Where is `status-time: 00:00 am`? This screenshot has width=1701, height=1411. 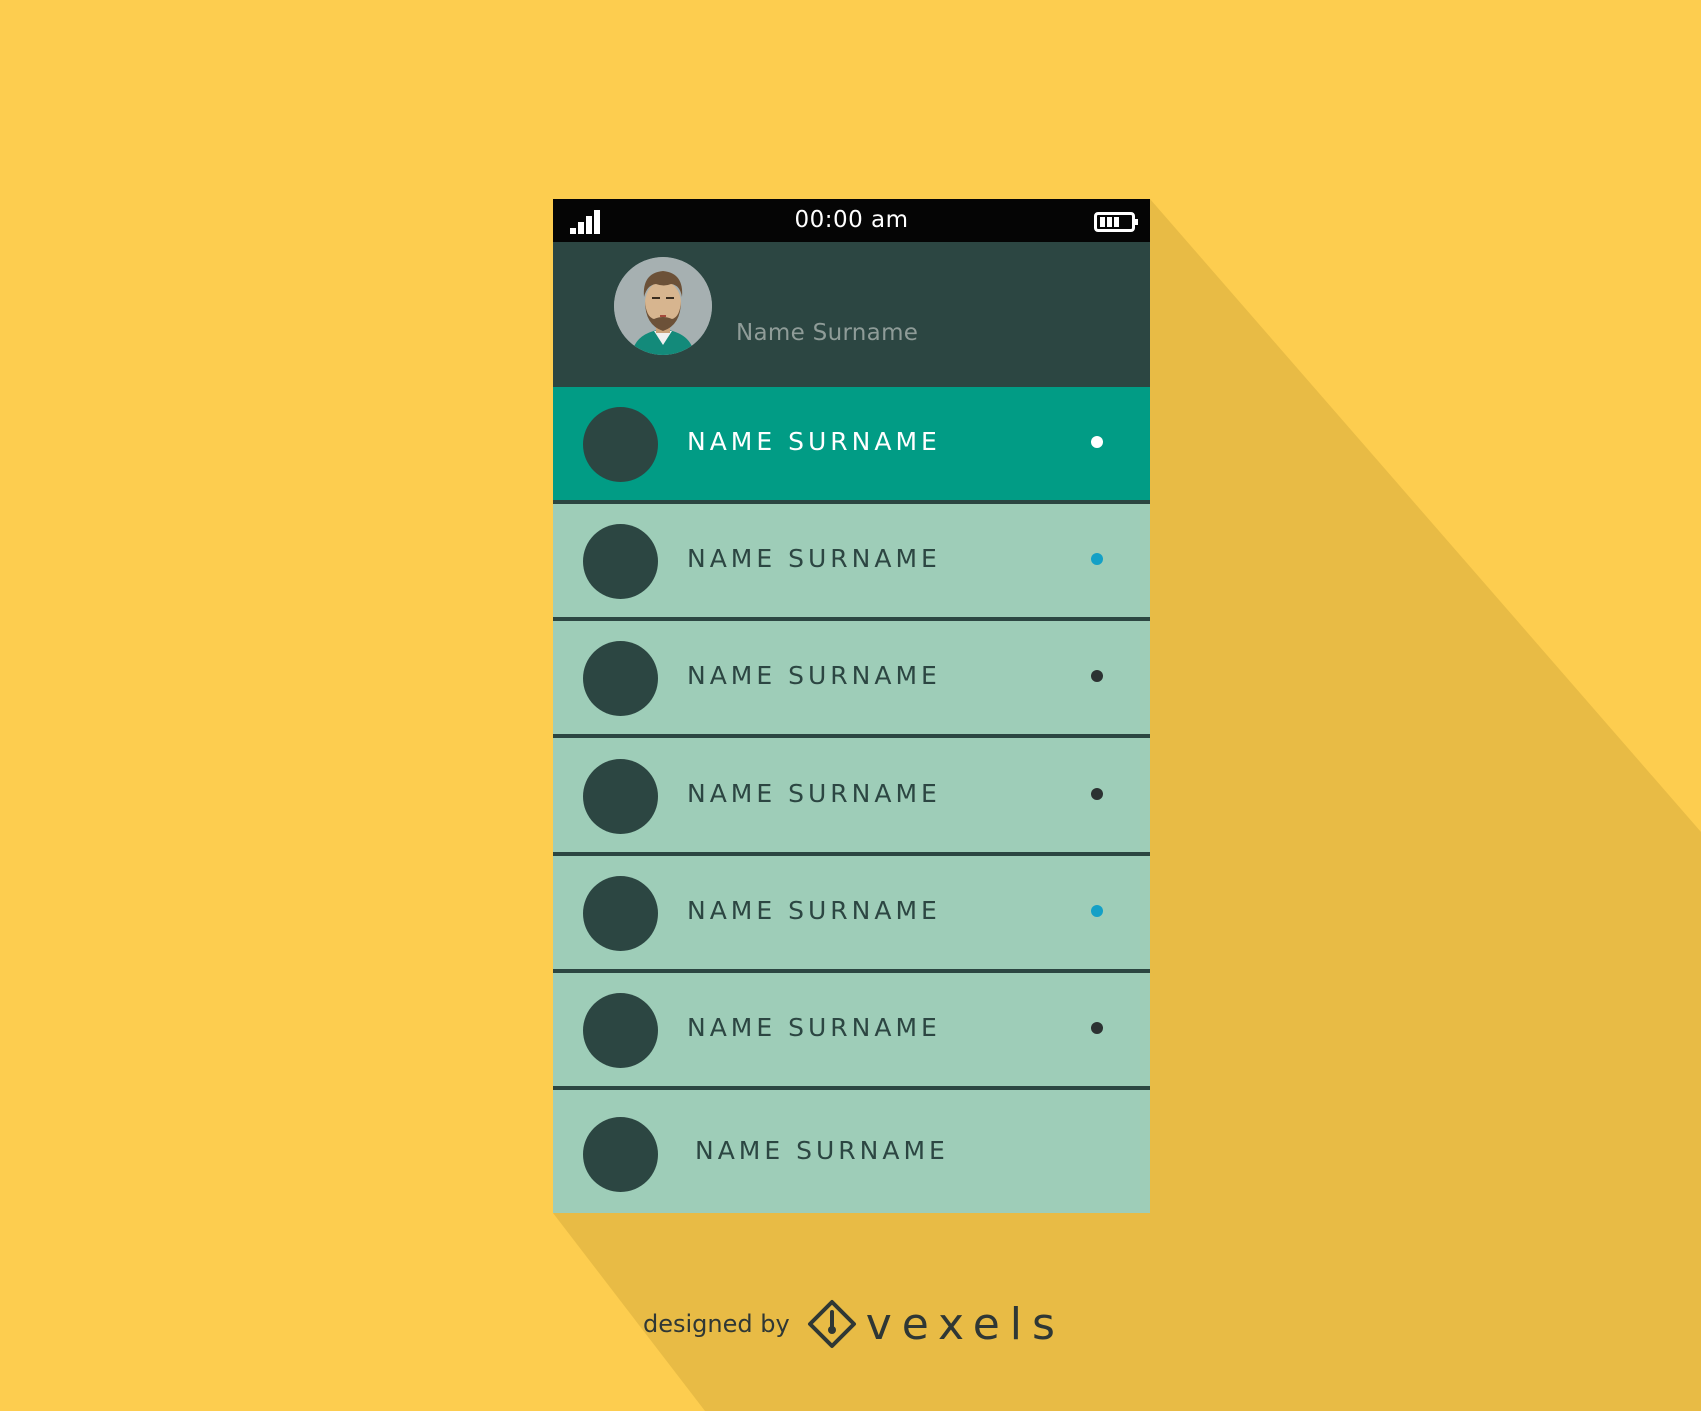 status-time: 00:00 am is located at coordinates (851, 220).